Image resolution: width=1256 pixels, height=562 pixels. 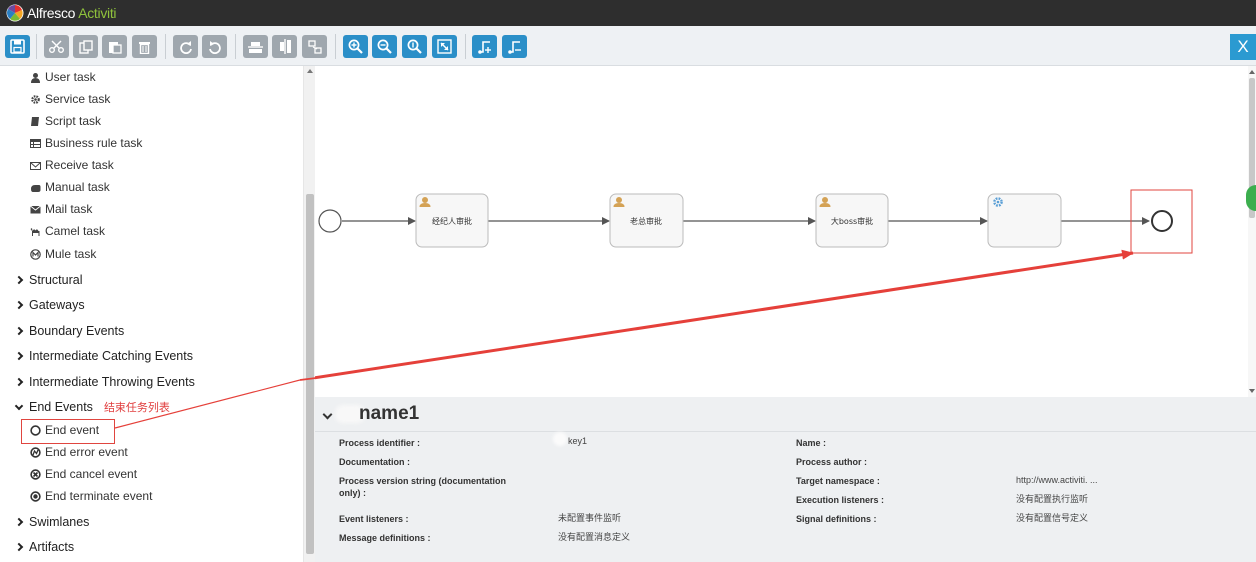 What do you see at coordinates (1162, 221) in the screenshot?
I see `end-event` at bounding box center [1162, 221].